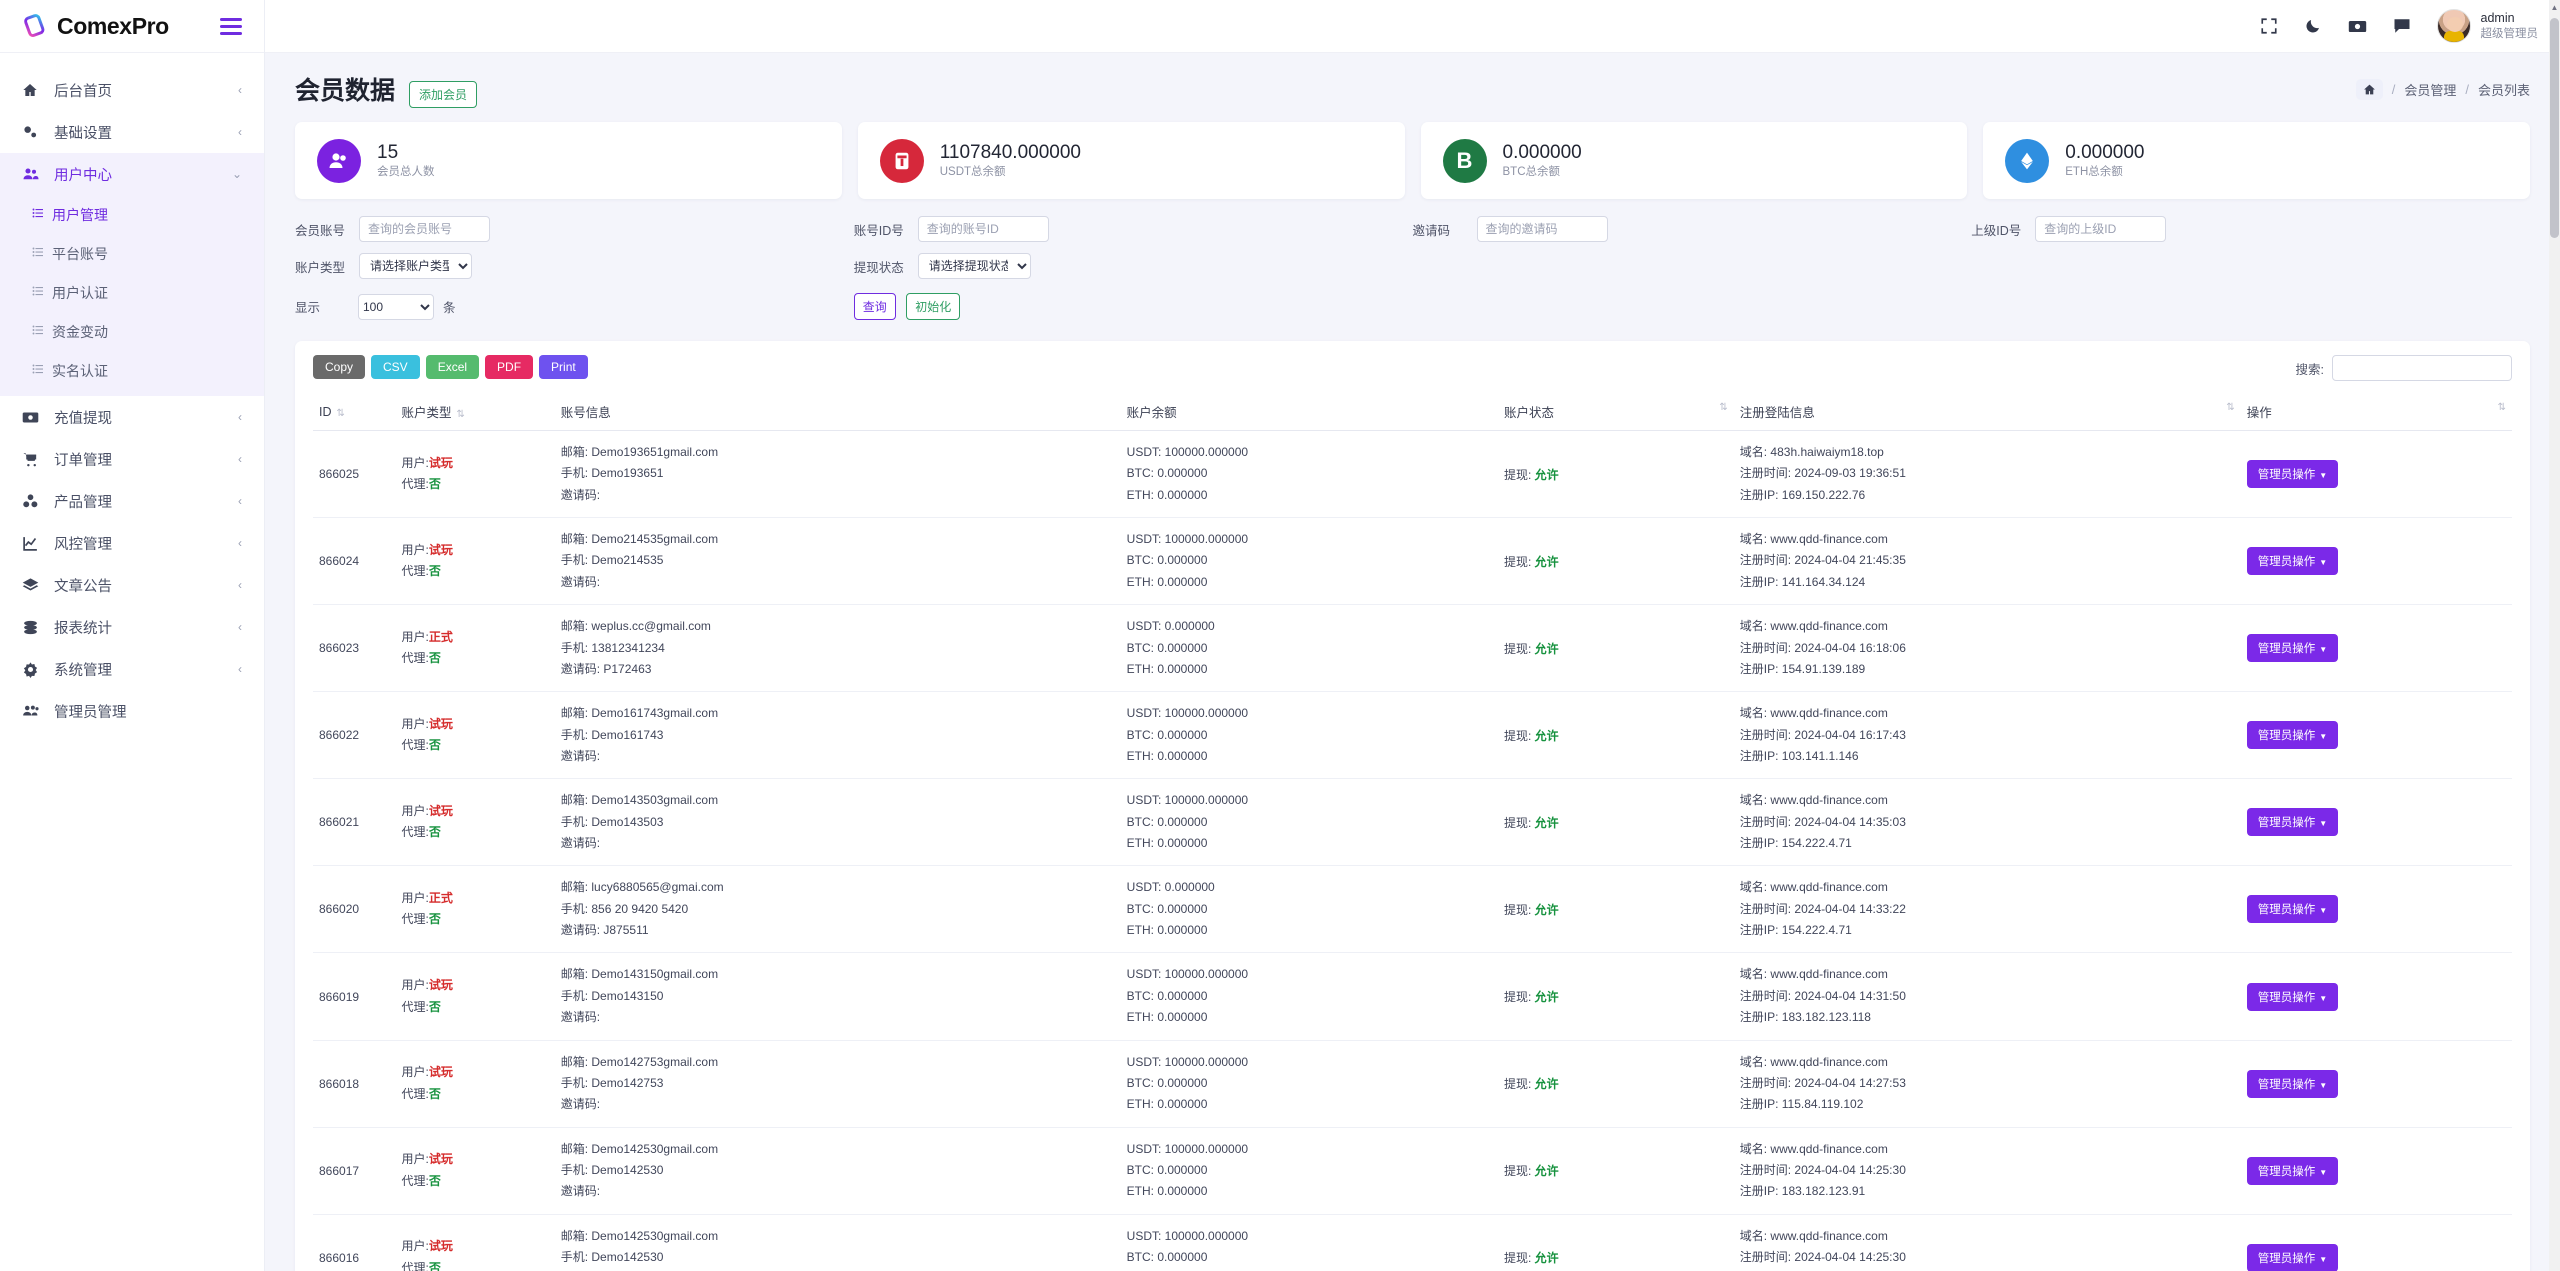 The height and width of the screenshot is (1271, 2560). What do you see at coordinates (452, 367) in the screenshot?
I see `excel-button: Excel` at bounding box center [452, 367].